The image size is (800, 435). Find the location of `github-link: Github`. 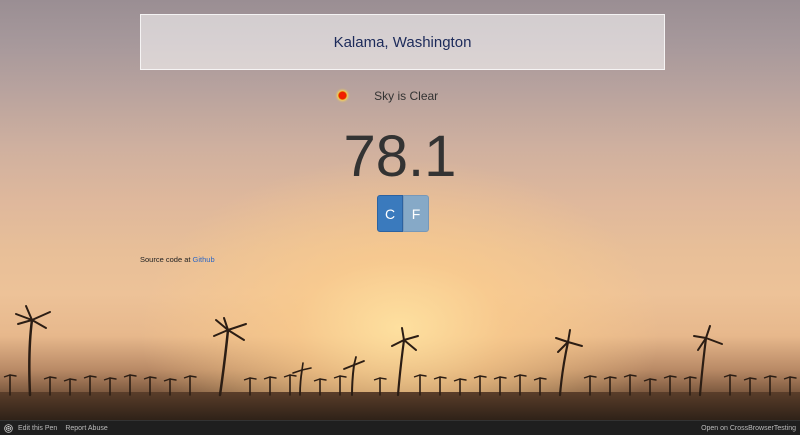

github-link: Github is located at coordinates (204, 259).